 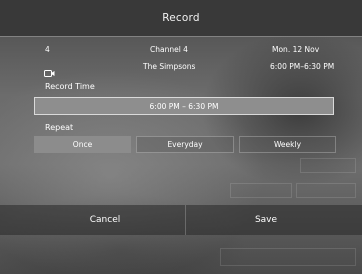 I want to click on save-button-label: Save, so click(x=266, y=220).